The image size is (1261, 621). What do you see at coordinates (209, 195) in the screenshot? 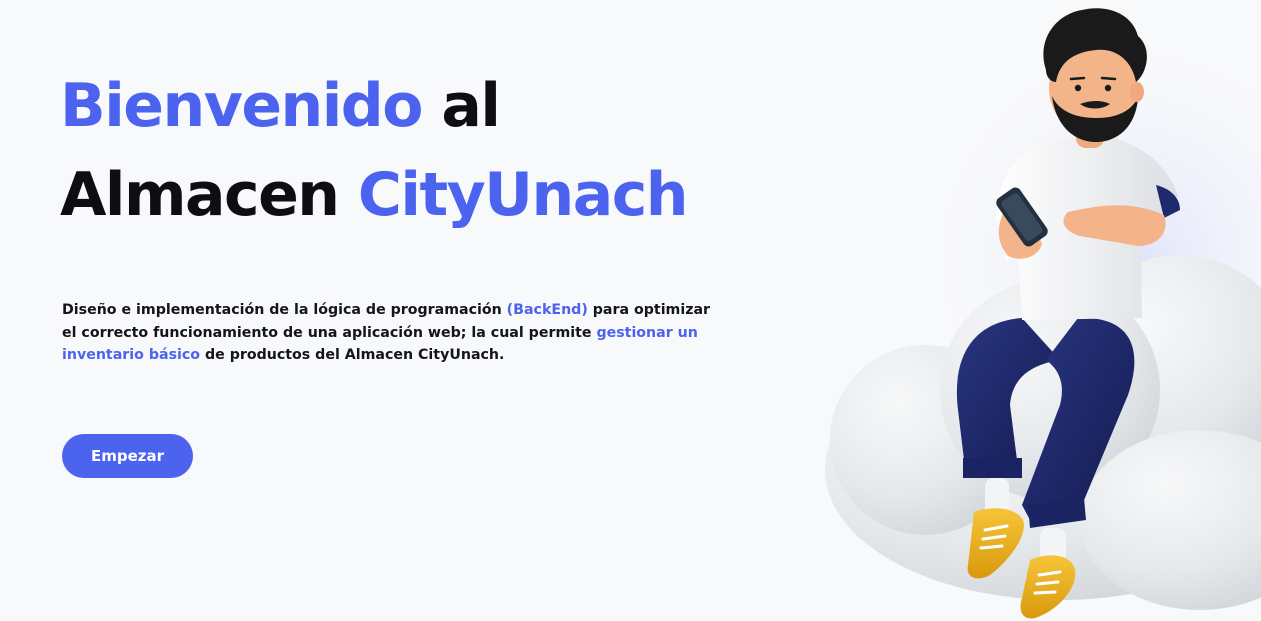
I see `title-text-almacen: Almacen` at bounding box center [209, 195].